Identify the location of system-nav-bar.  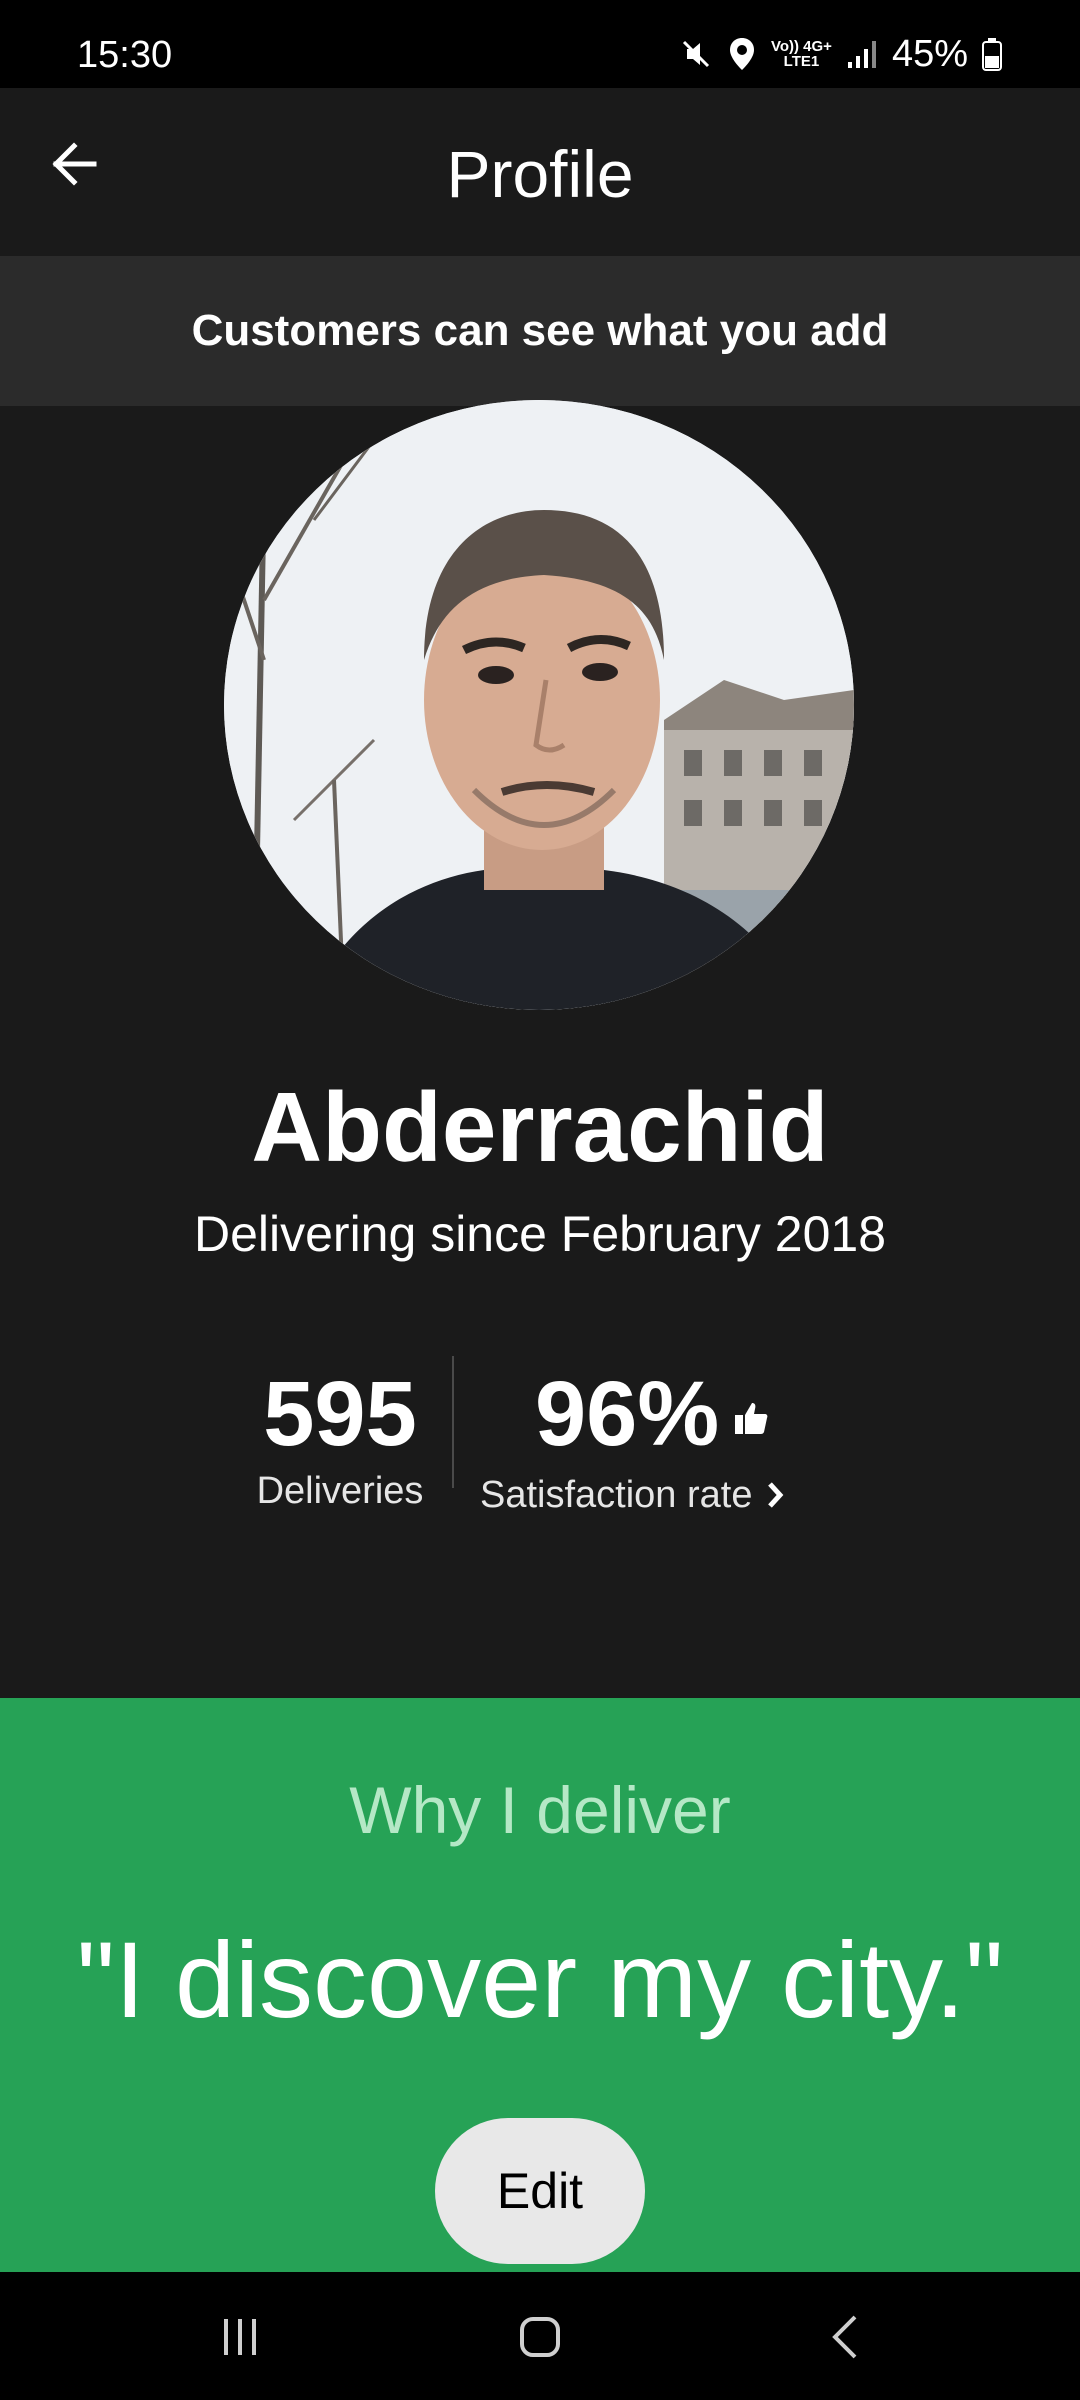
(540, 2336).